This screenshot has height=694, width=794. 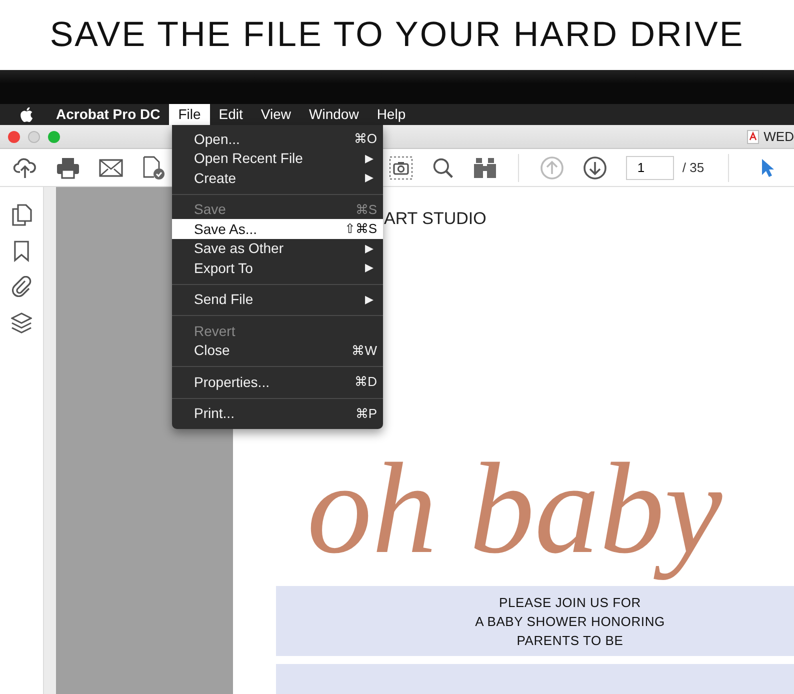 What do you see at coordinates (752, 137) in the screenshot?
I see `pdf-file-icon` at bounding box center [752, 137].